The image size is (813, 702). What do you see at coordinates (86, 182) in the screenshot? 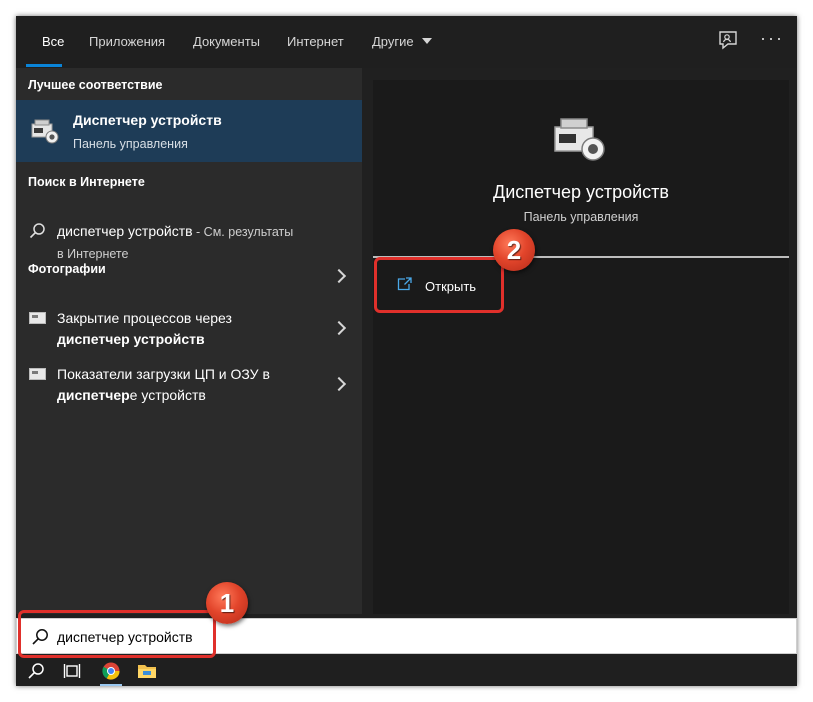
I see `section-web-search: Поиск в Интернете` at bounding box center [86, 182].